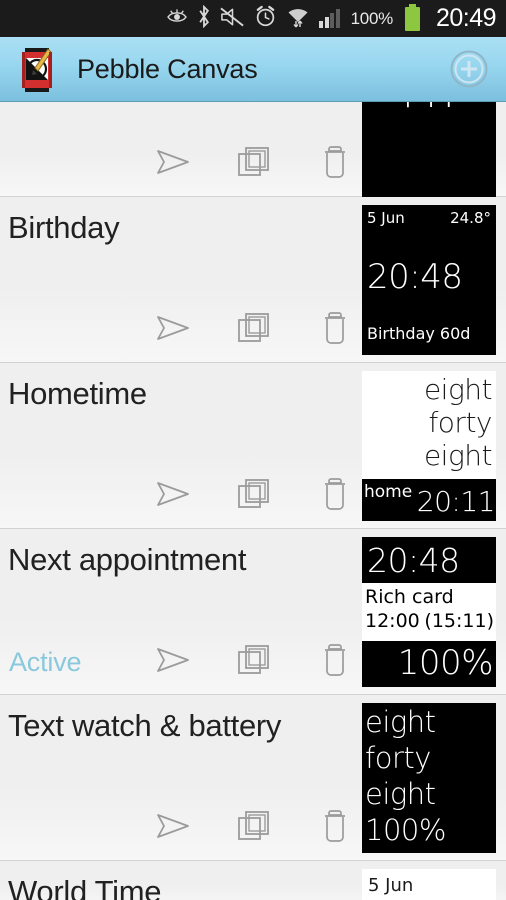 Image resolution: width=506 pixels, height=900 pixels. What do you see at coordinates (45, 662) in the screenshot?
I see `status-badge: Active` at bounding box center [45, 662].